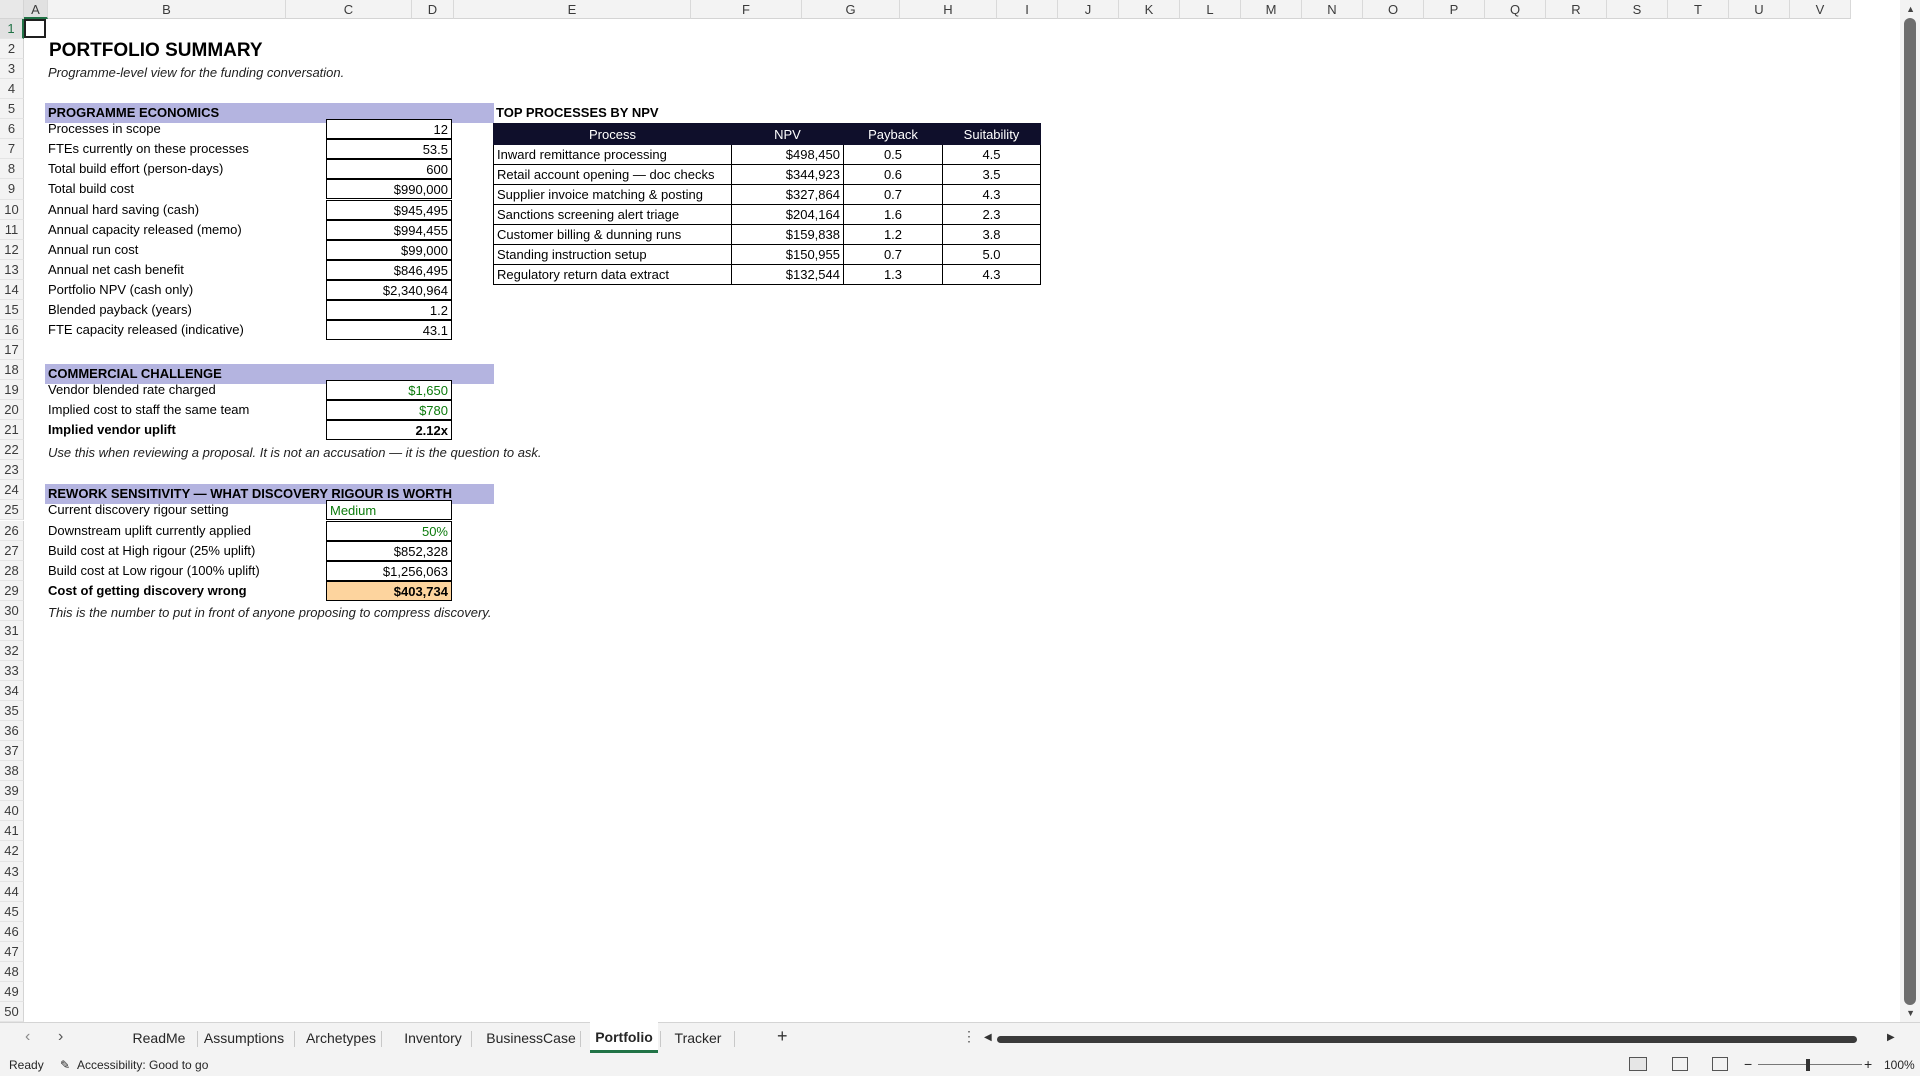  Describe the element at coordinates (12, 751) in the screenshot. I see `row-header: 37` at that location.